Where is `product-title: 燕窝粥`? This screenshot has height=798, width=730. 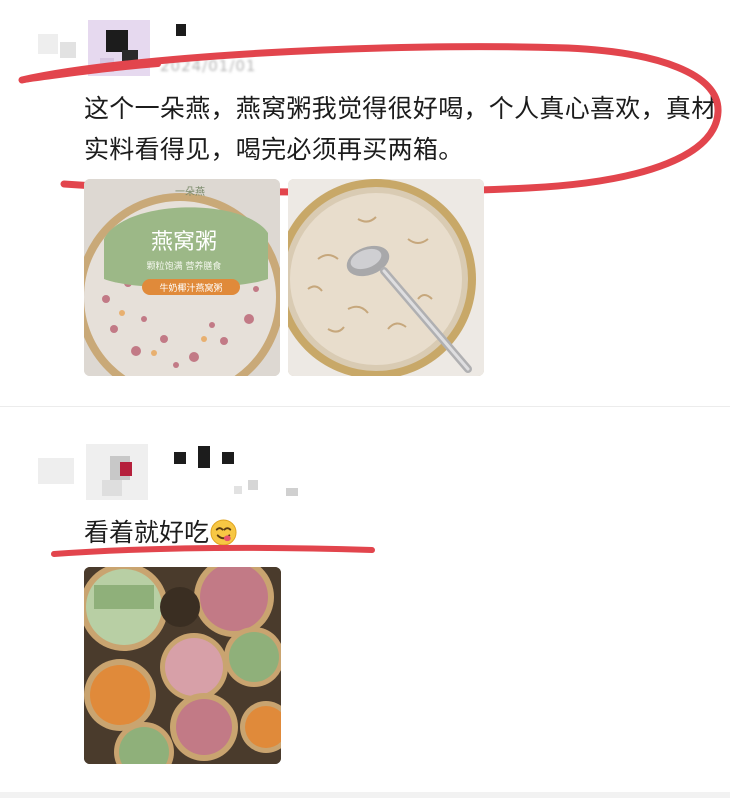
product-title: 燕窝粥 is located at coordinates (184, 242).